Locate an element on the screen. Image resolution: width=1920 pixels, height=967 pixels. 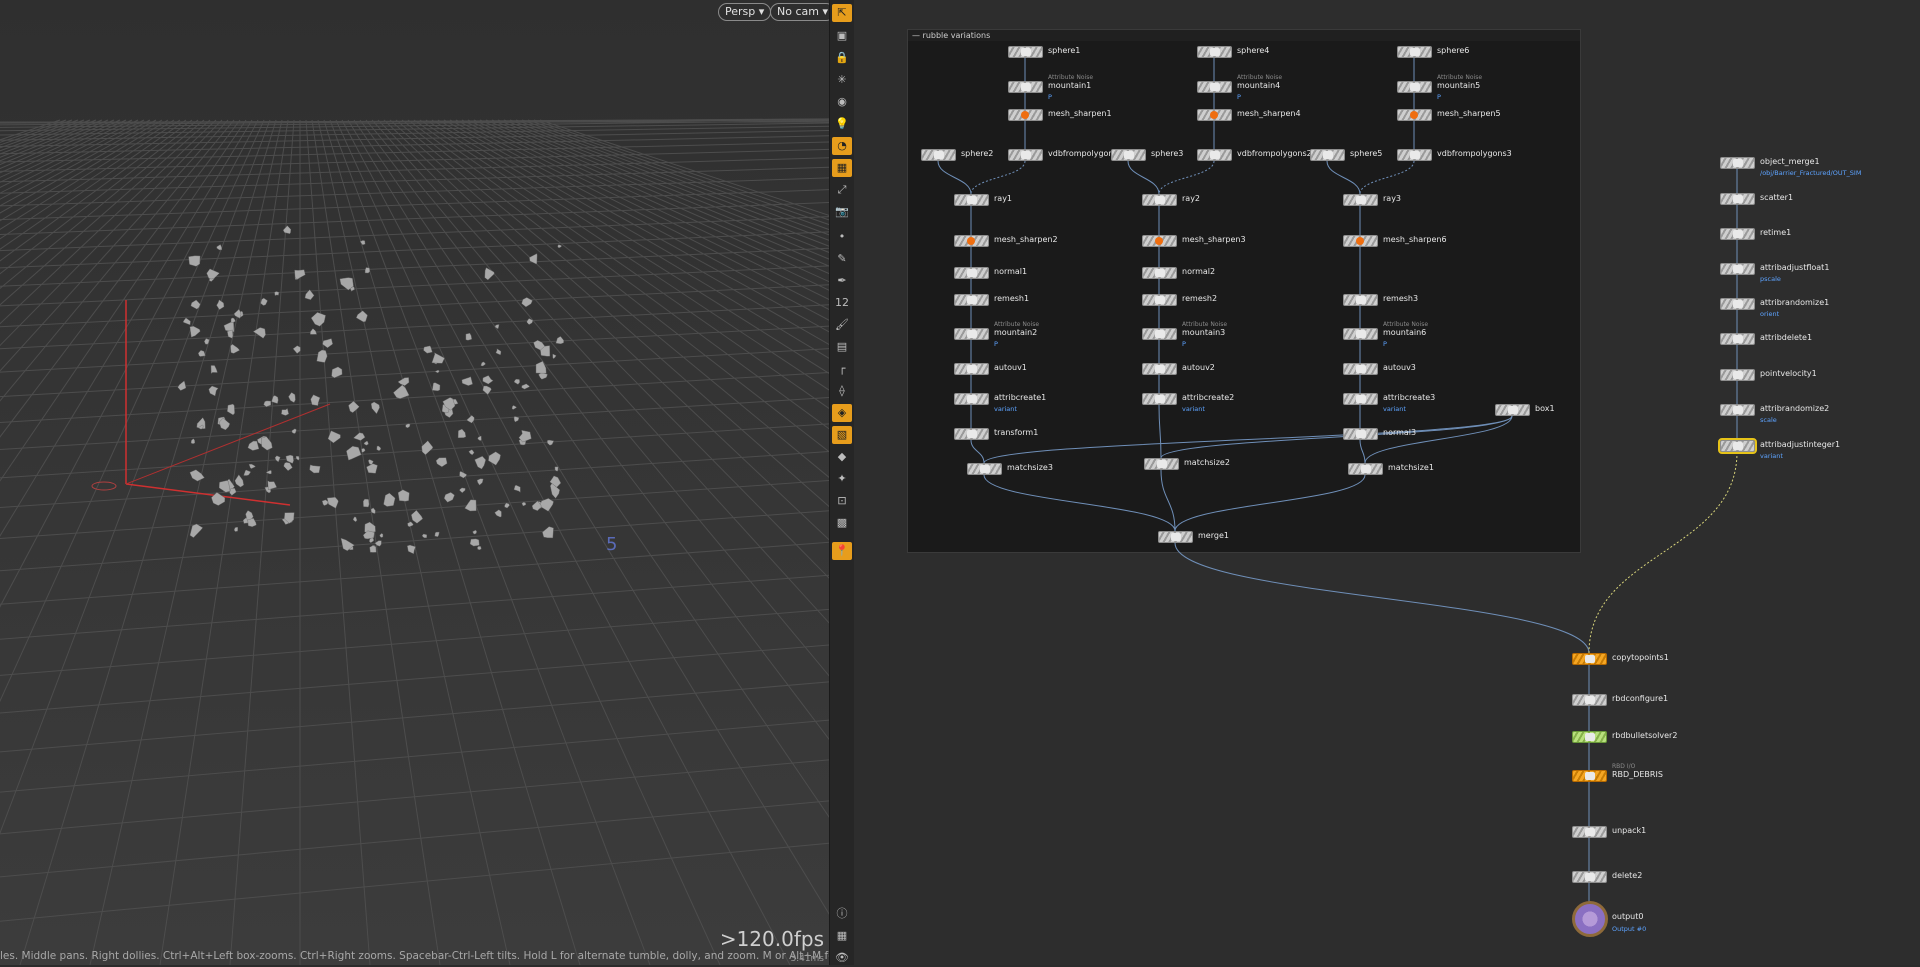
node-attribadjustinteger1 is located at coordinates (1737, 446).